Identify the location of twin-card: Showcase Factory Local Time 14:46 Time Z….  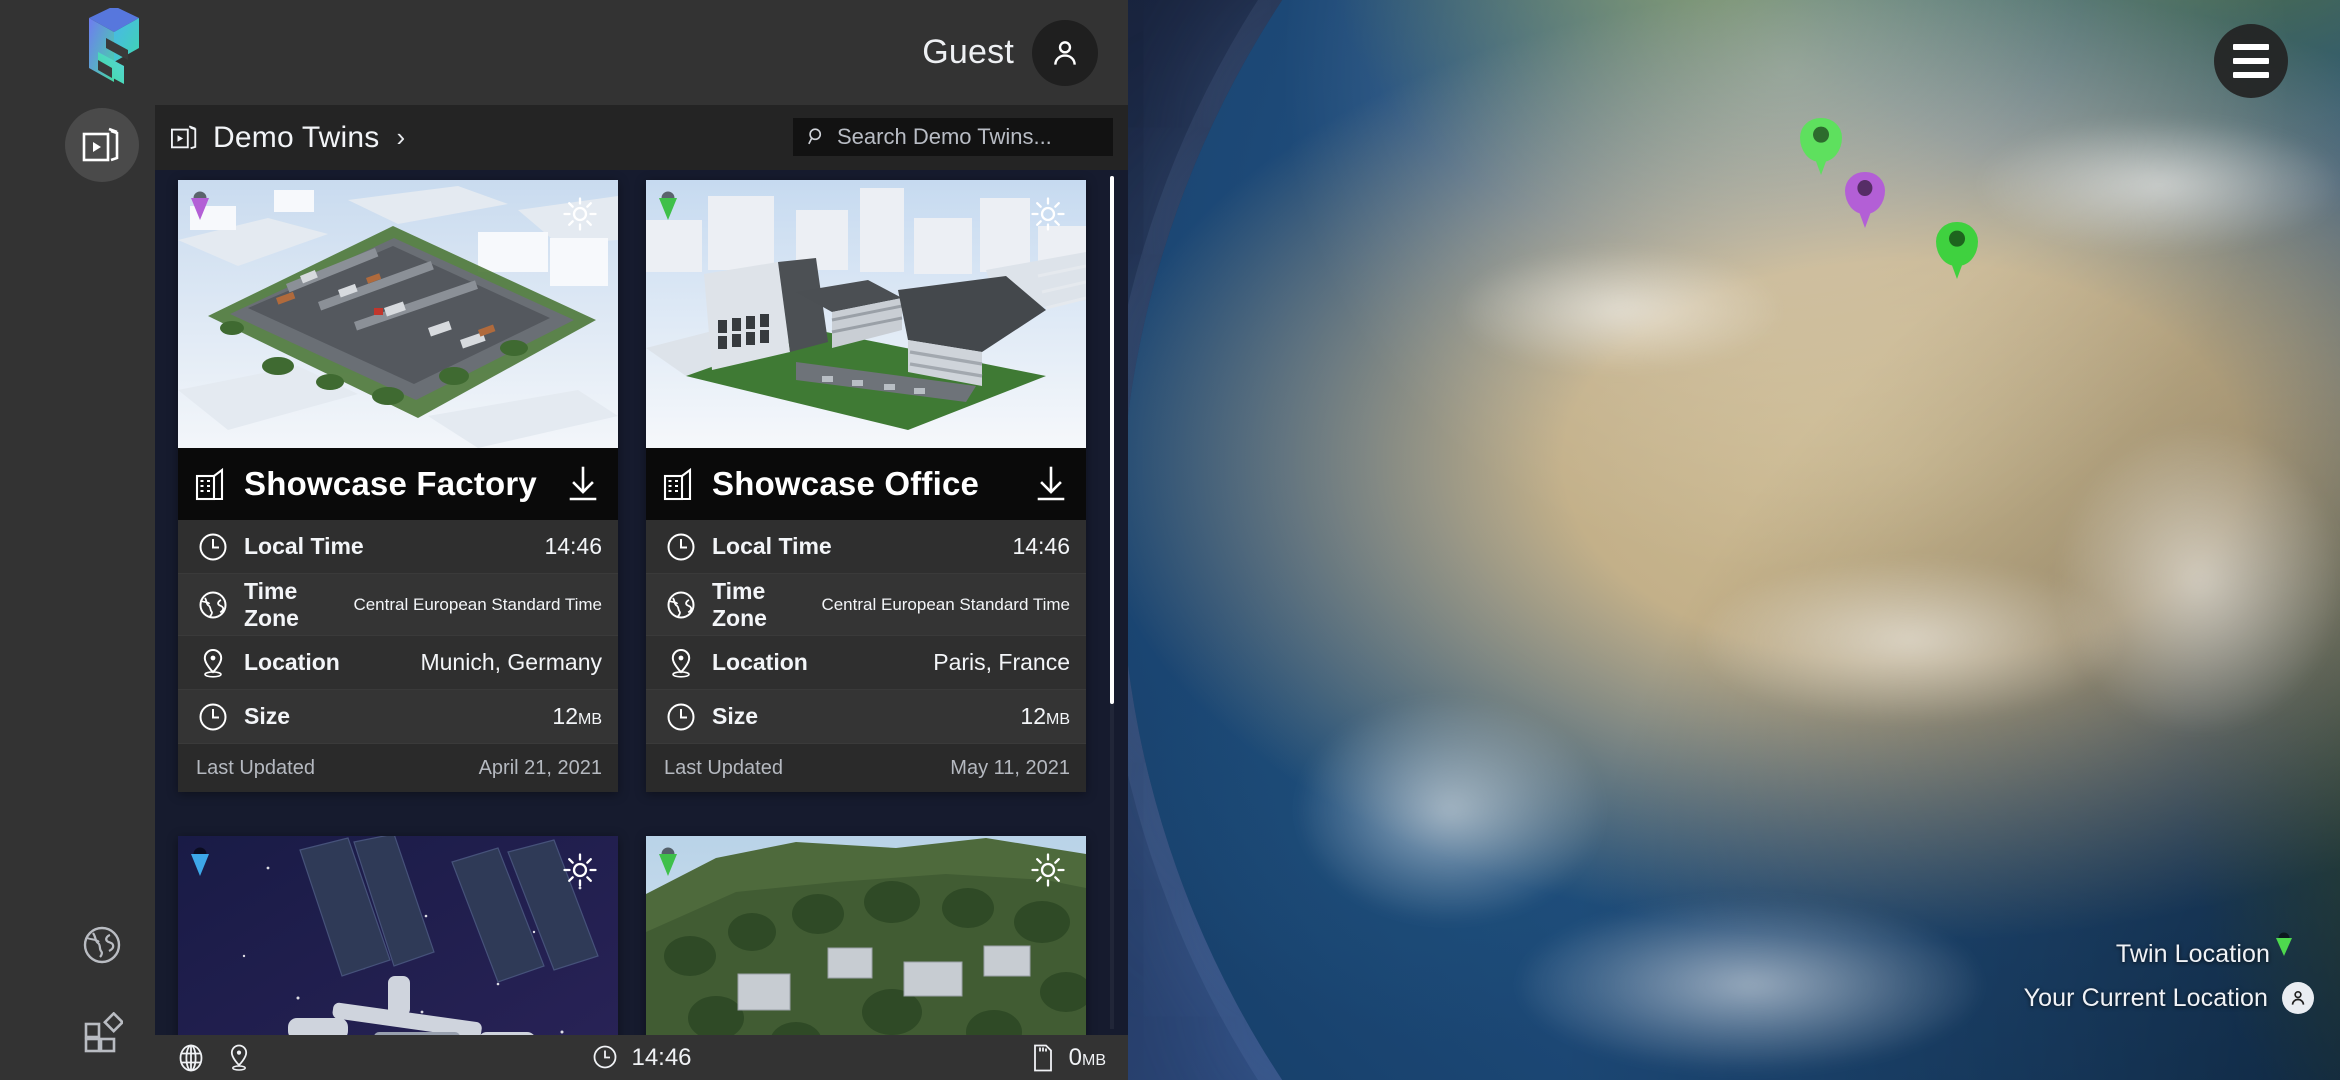
(398, 486).